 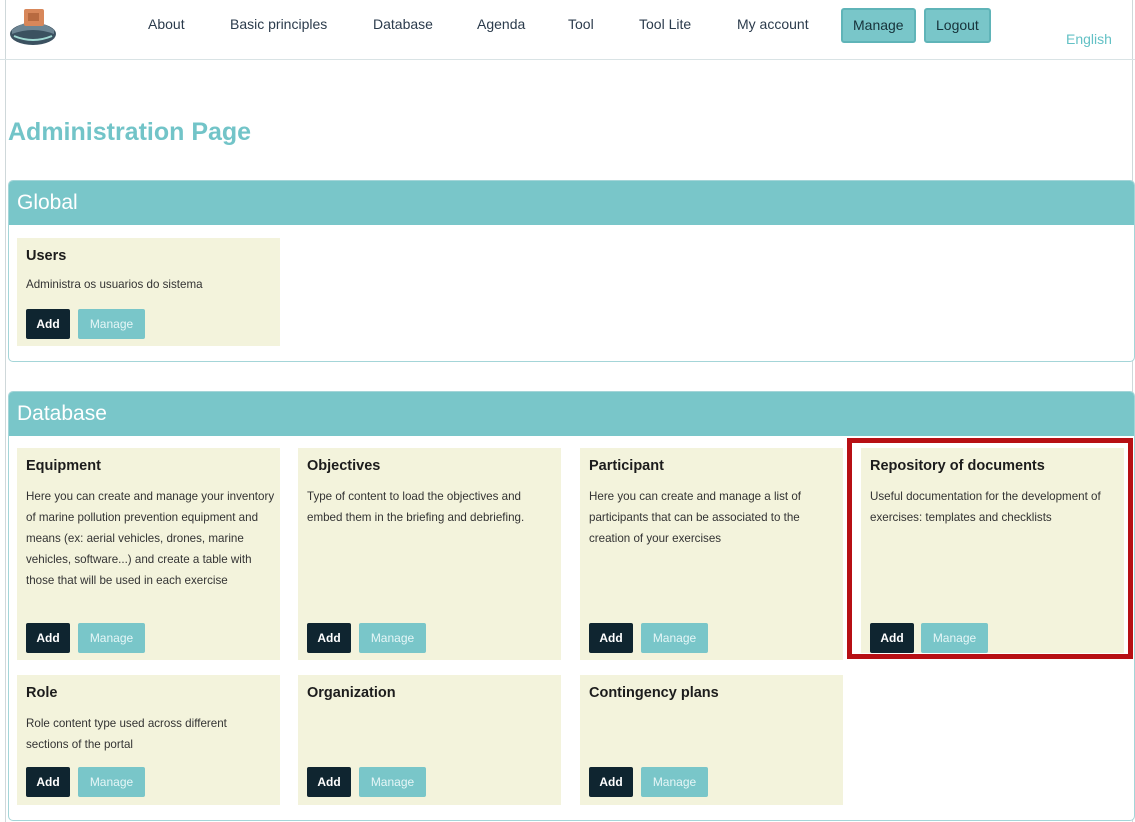 What do you see at coordinates (674, 638) in the screenshot?
I see `manage-participant-button: Manage` at bounding box center [674, 638].